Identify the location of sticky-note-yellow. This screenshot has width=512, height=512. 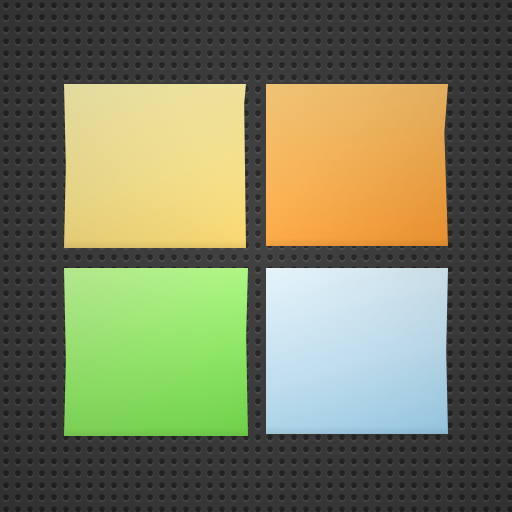
(155, 166).